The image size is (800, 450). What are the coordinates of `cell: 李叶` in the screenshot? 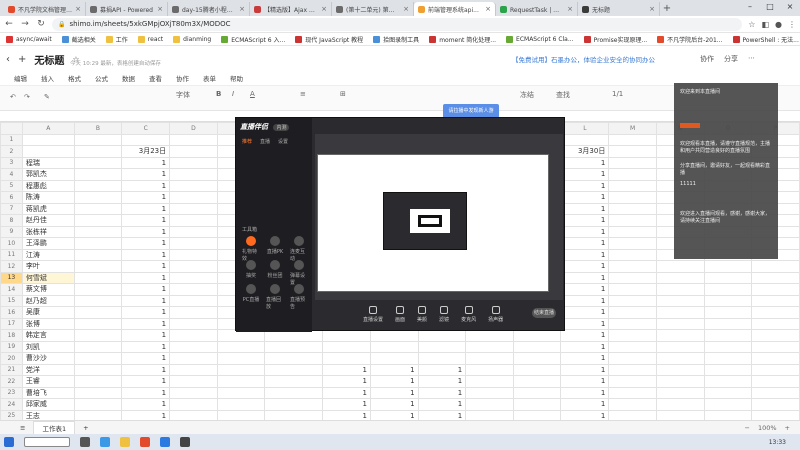 It's located at (48, 266).